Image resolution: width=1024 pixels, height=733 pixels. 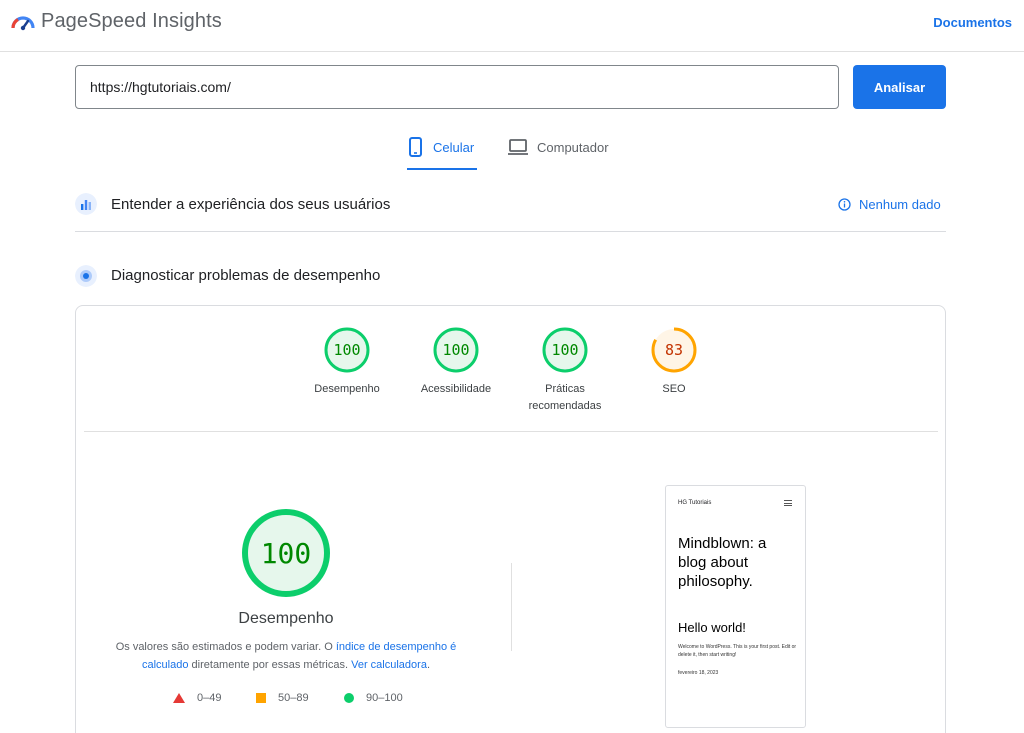 I want to click on gauge-accessibility: 100 Acessibilidade, so click(x=456, y=362).